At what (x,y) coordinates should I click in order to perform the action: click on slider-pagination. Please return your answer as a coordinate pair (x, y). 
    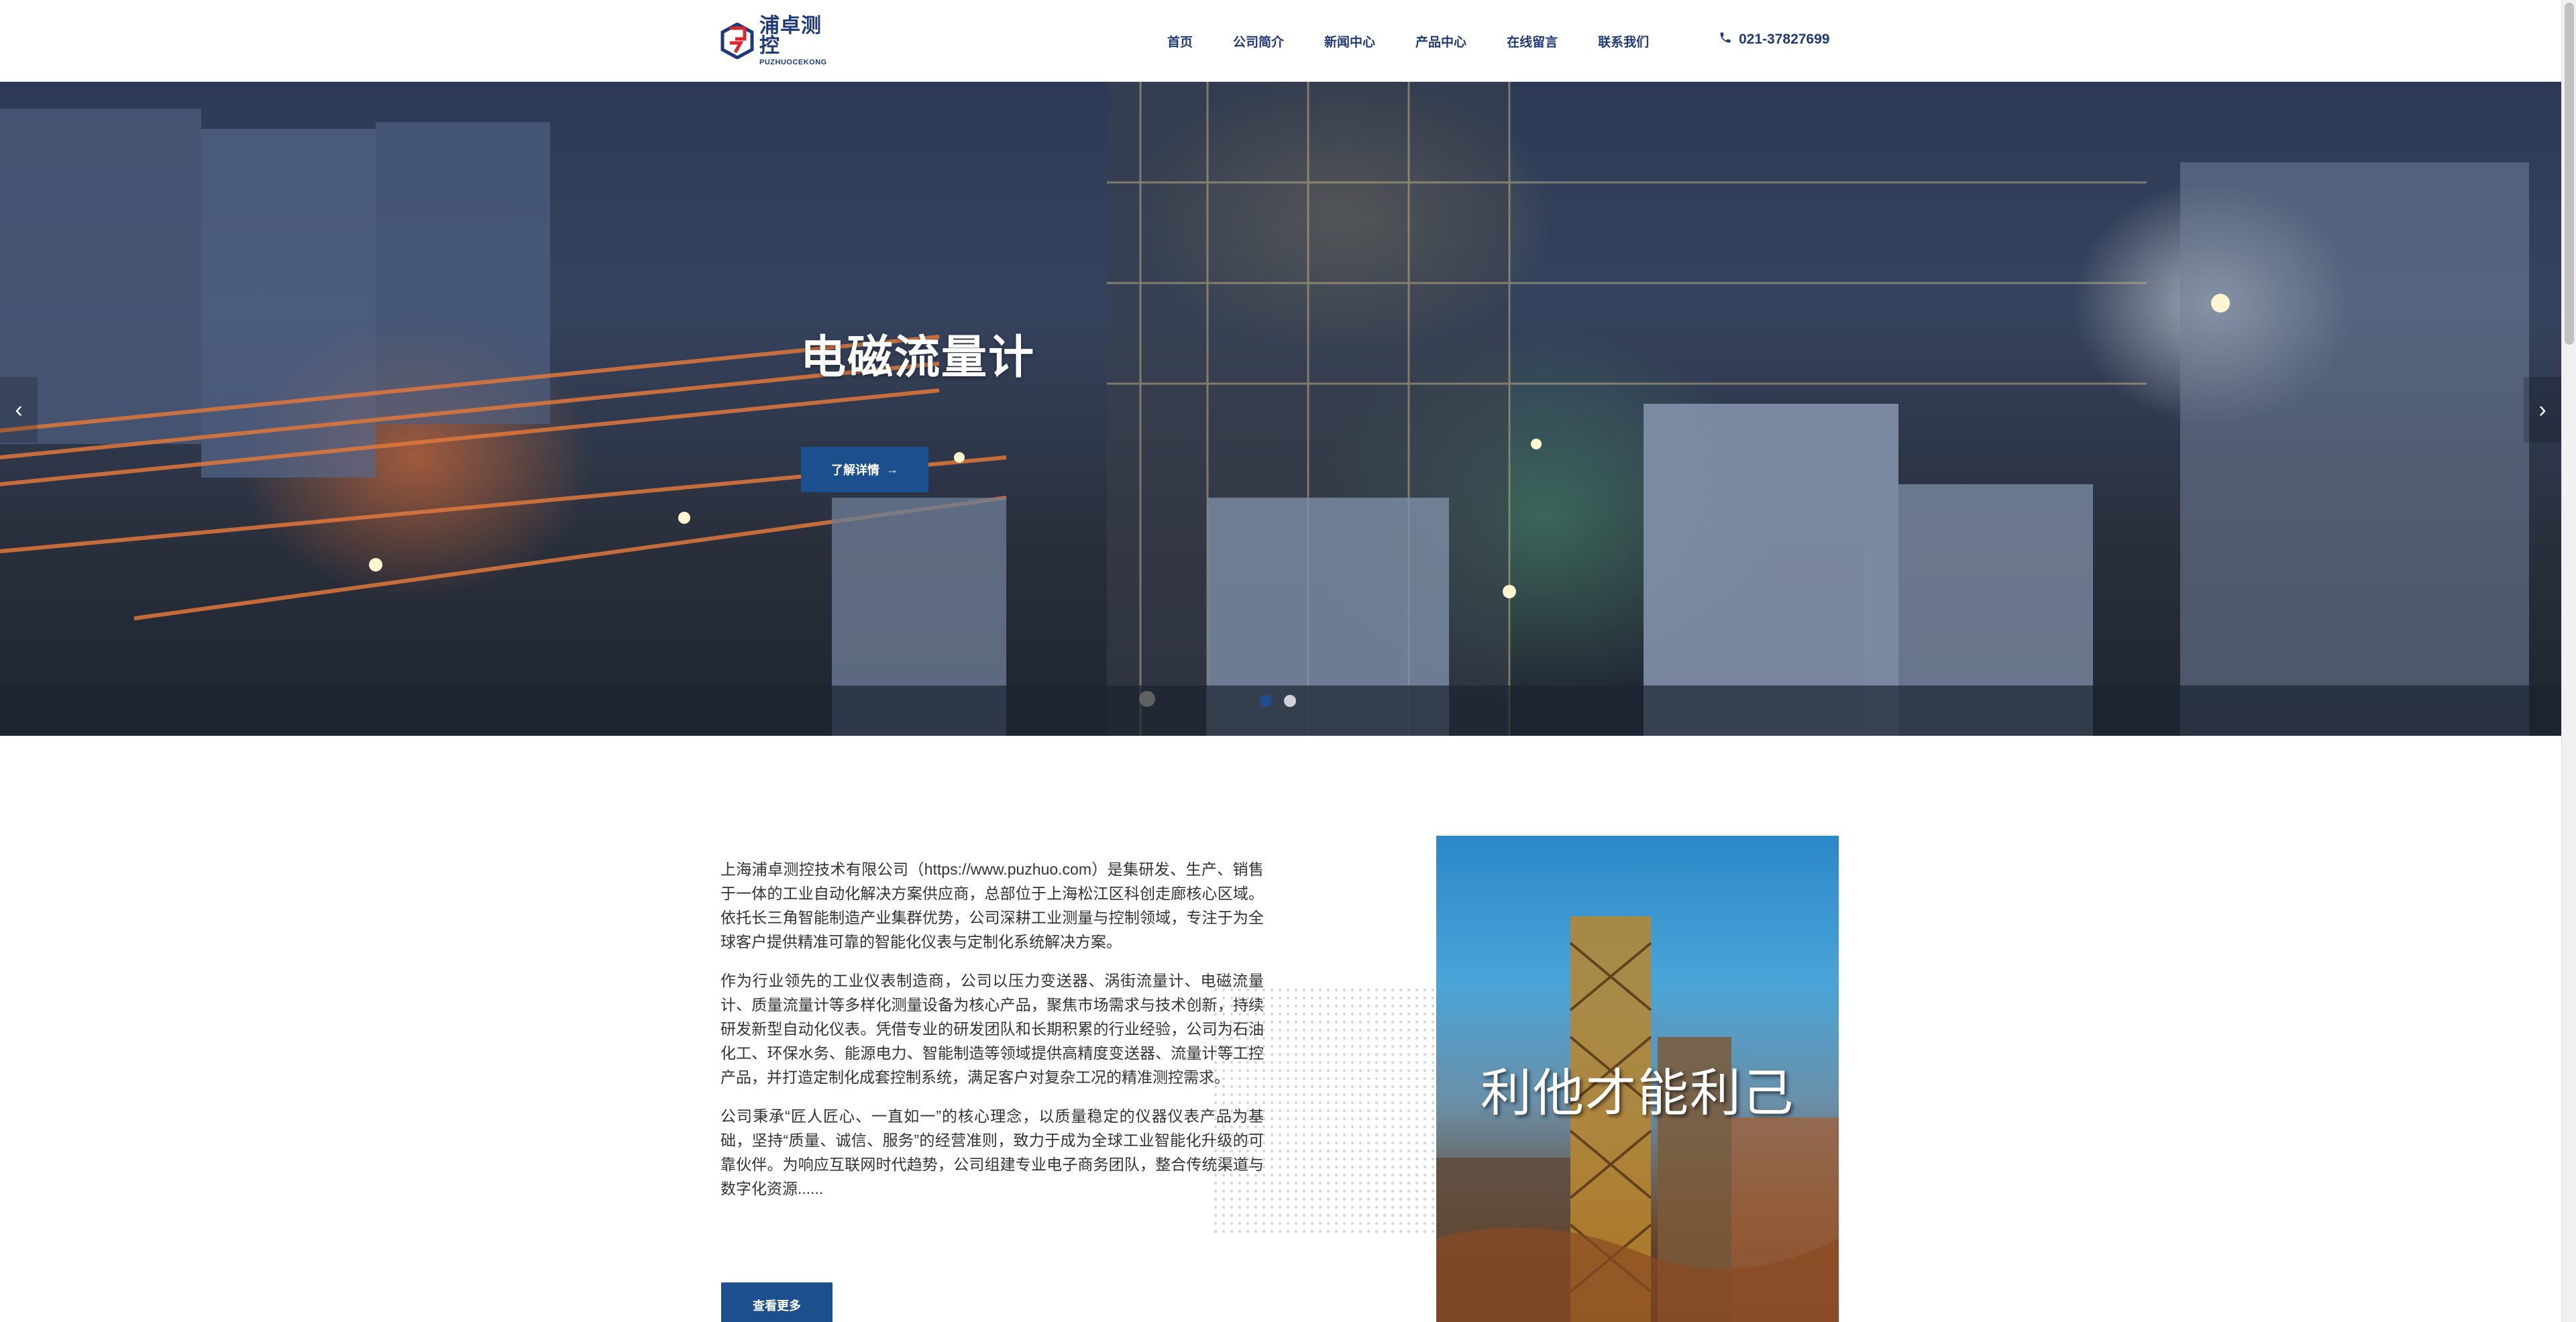
    Looking at the image, I should click on (1278, 701).